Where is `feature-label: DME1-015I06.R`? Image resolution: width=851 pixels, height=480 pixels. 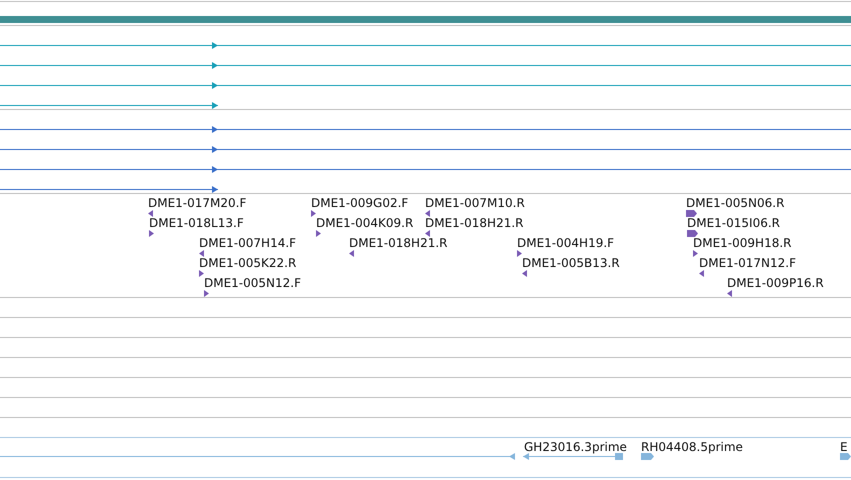 feature-label: DME1-015I06.R is located at coordinates (733, 223).